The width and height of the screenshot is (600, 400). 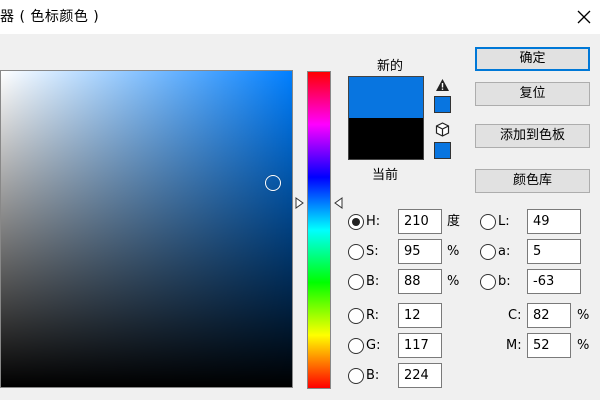 What do you see at coordinates (532, 136) in the screenshot?
I see `add-to-swatches-button: 添加到色板` at bounding box center [532, 136].